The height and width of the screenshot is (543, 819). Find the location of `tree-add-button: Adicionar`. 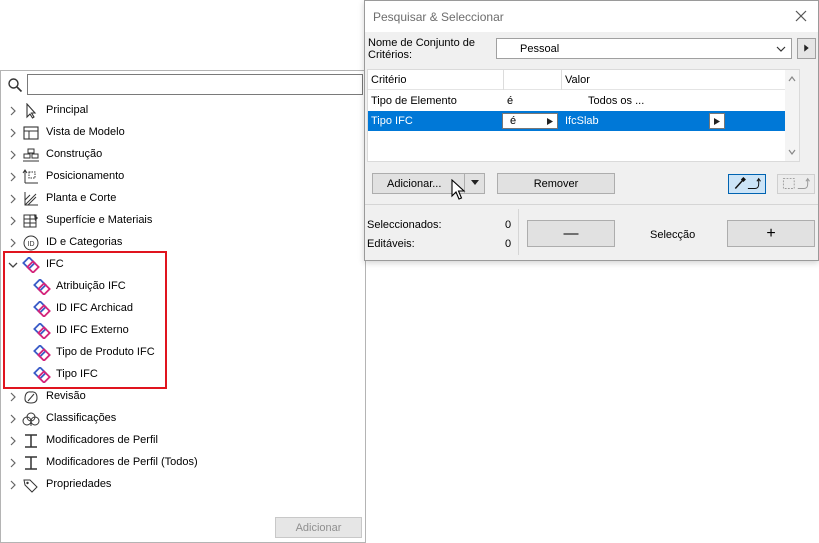

tree-add-button: Adicionar is located at coordinates (318, 527).